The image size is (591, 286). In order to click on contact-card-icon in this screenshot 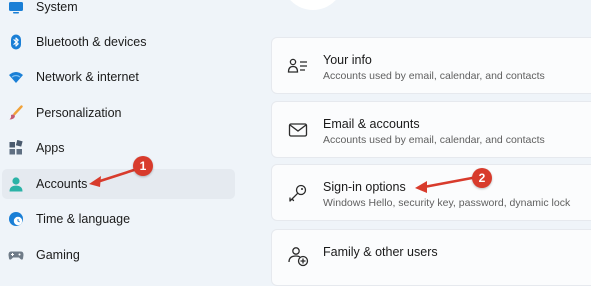, I will do `click(298, 66)`.